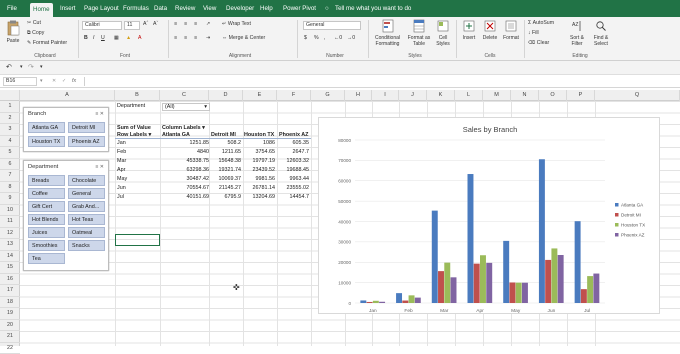 The height and width of the screenshot is (354, 680). I want to click on cancel-entry-icon: ✕, so click(54, 81).